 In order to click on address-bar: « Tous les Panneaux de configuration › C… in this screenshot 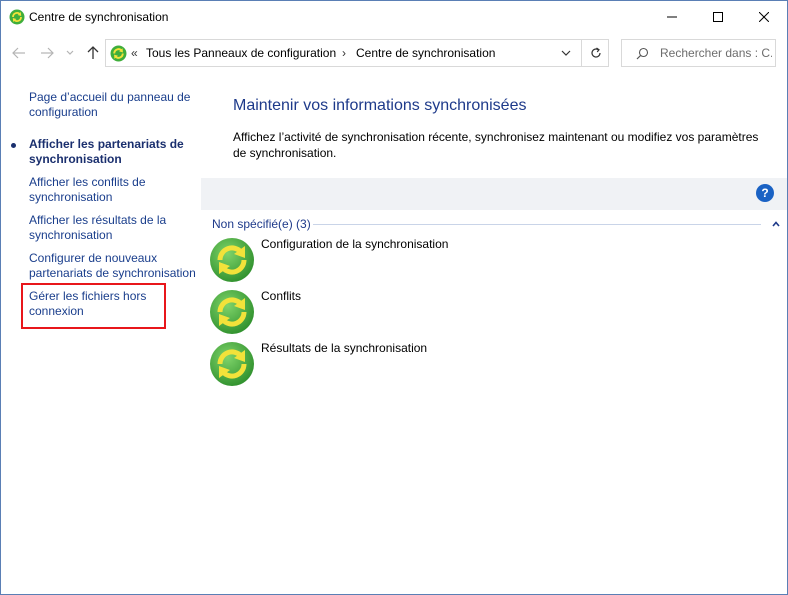, I will do `click(357, 53)`.